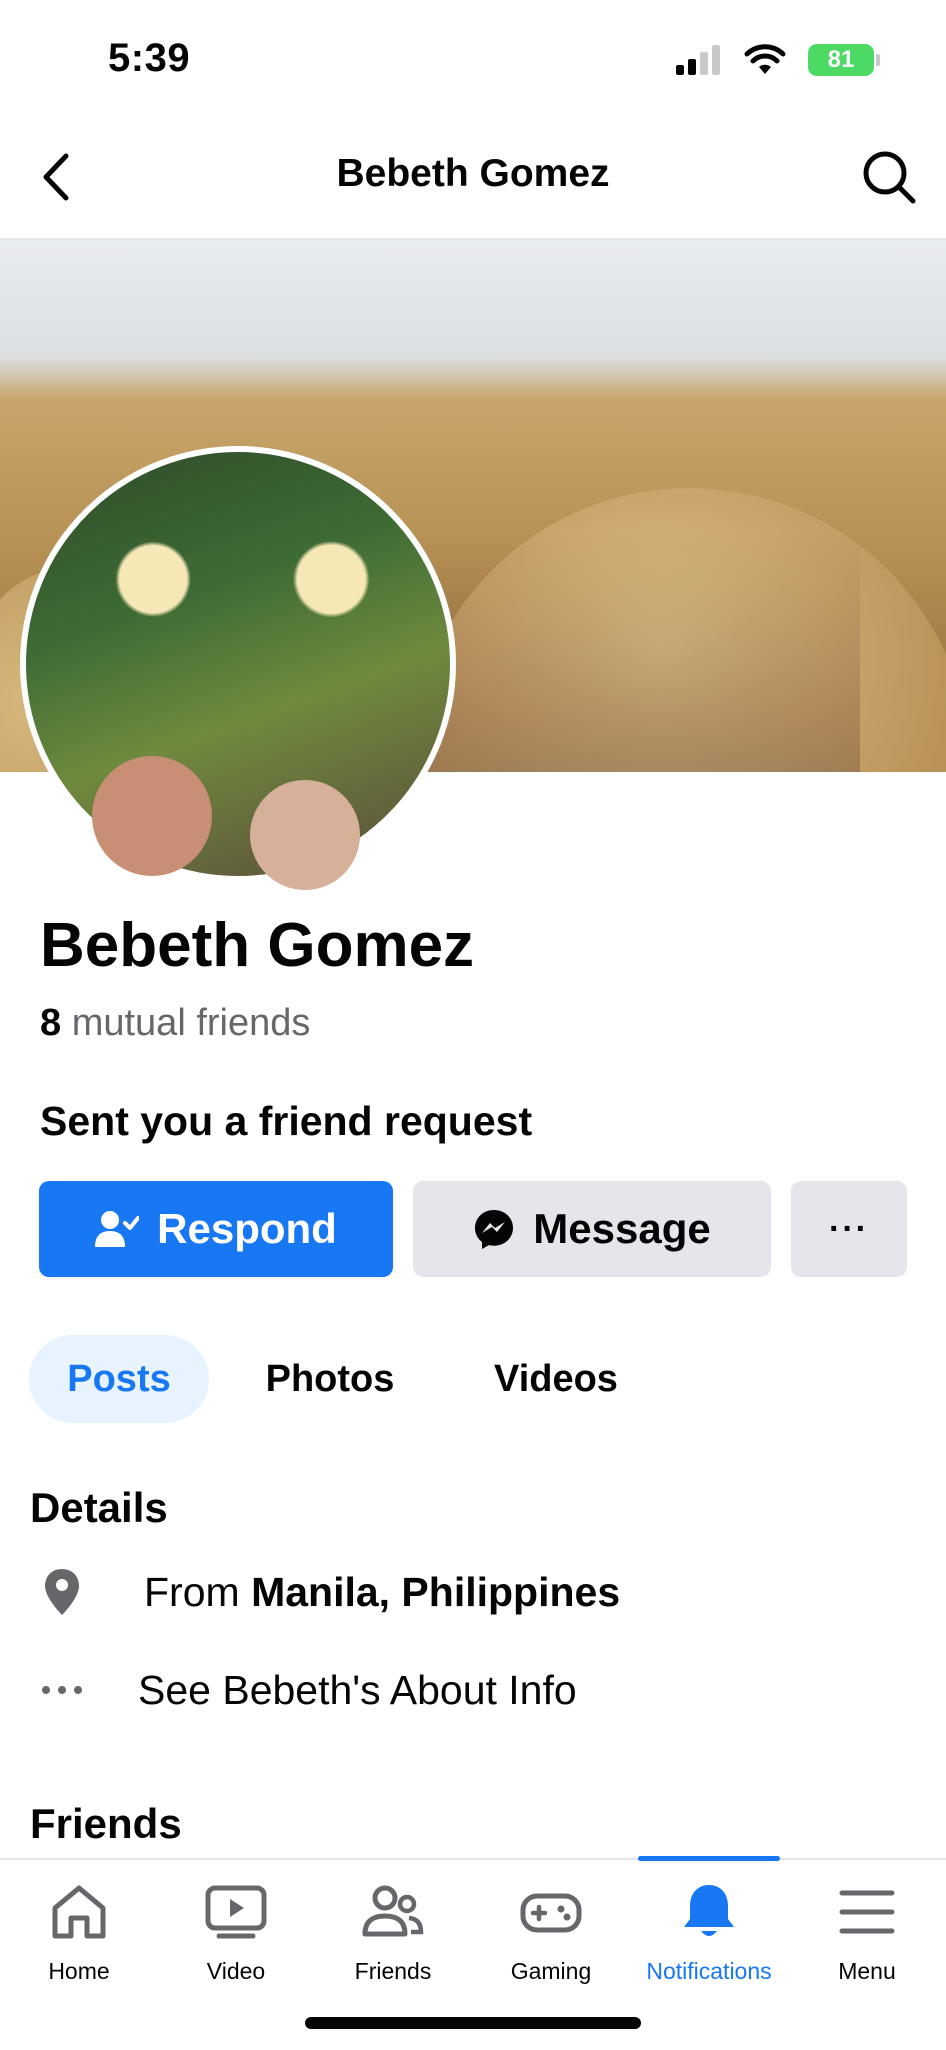  I want to click on mutual-friends-label: mutual friends, so click(191, 1023).